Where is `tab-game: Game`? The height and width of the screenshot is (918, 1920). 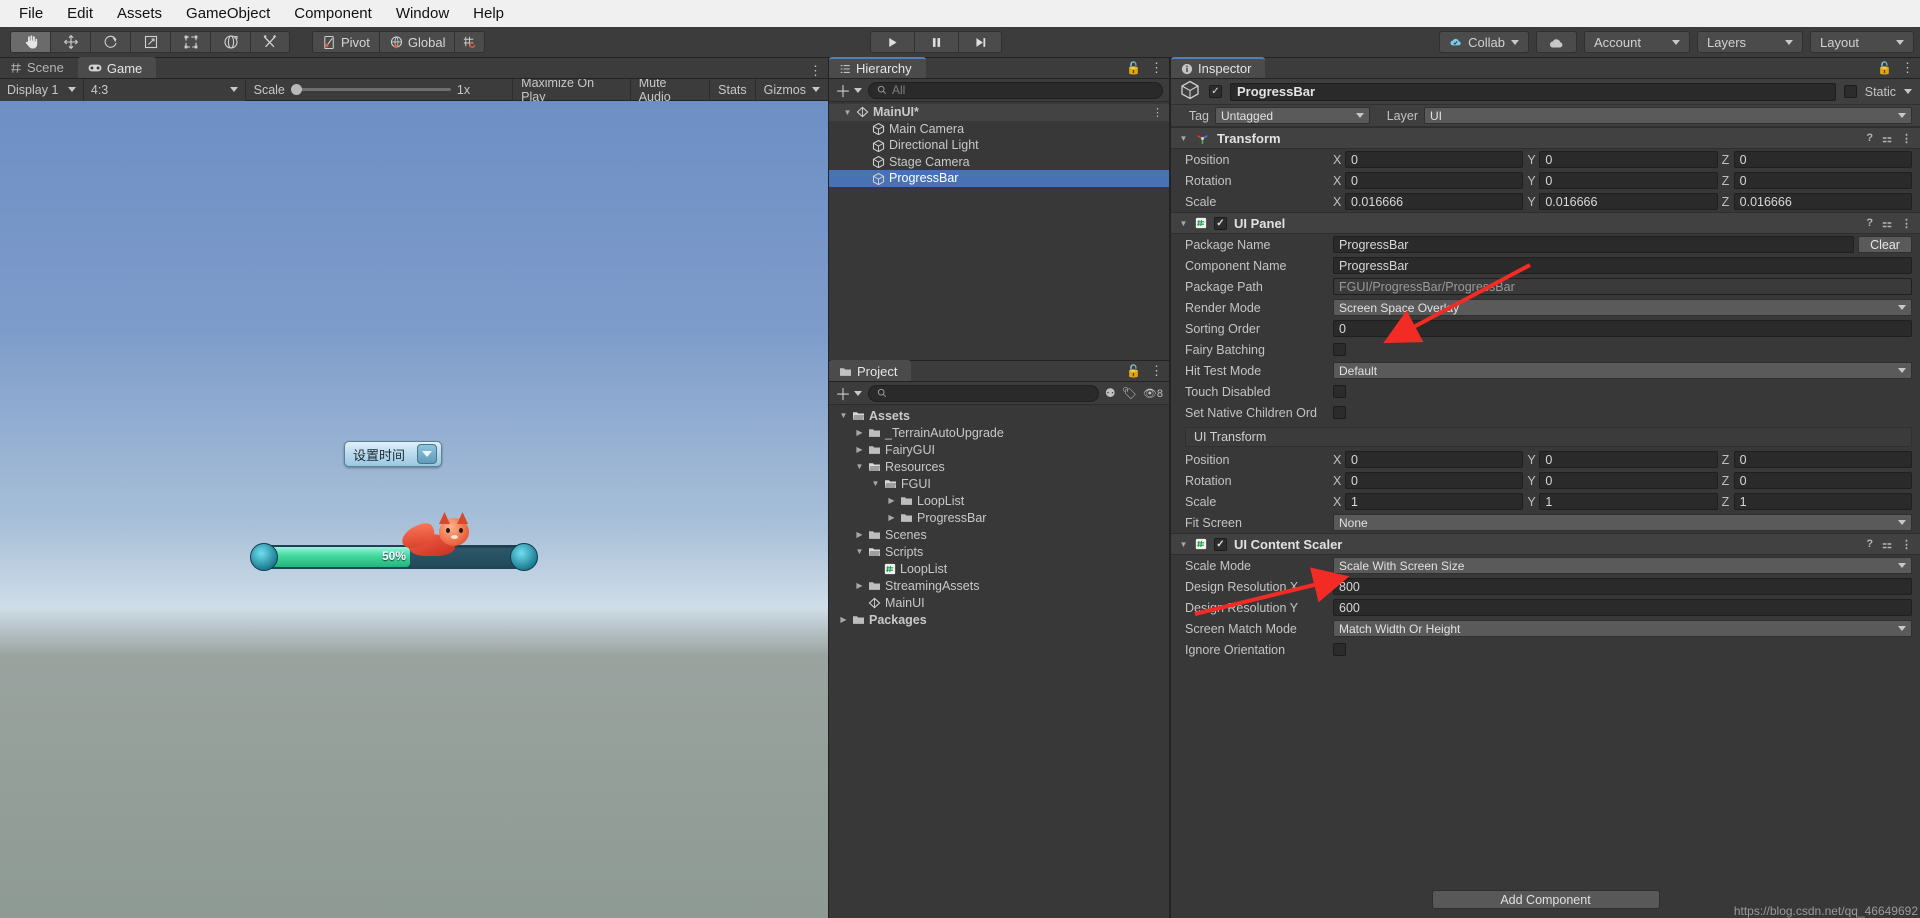 tab-game: Game is located at coordinates (117, 67).